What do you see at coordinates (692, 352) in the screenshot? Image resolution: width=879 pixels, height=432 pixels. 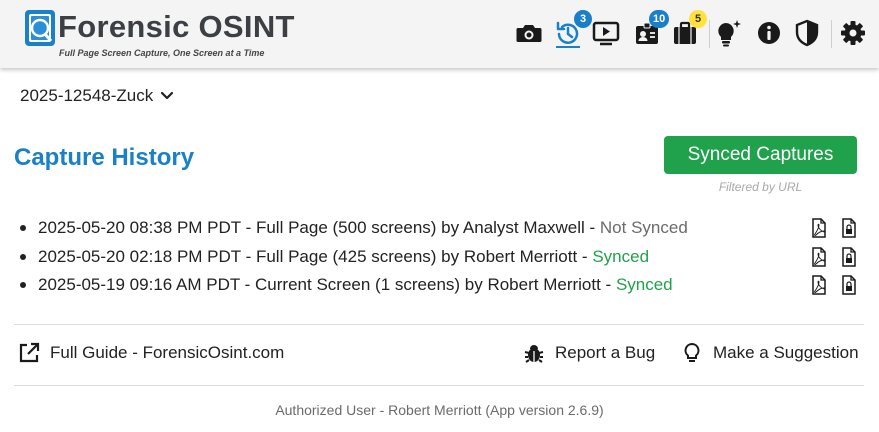 I see `lightbulb-icon` at bounding box center [692, 352].